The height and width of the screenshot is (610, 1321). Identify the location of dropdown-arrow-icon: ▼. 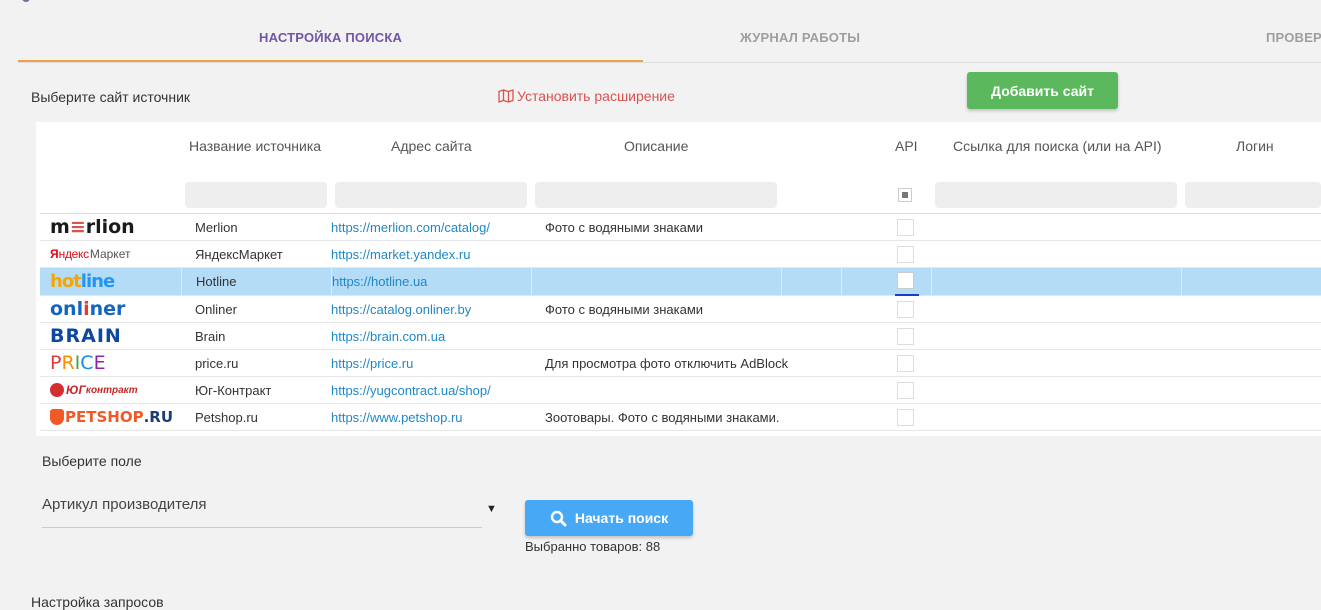
(491, 509).